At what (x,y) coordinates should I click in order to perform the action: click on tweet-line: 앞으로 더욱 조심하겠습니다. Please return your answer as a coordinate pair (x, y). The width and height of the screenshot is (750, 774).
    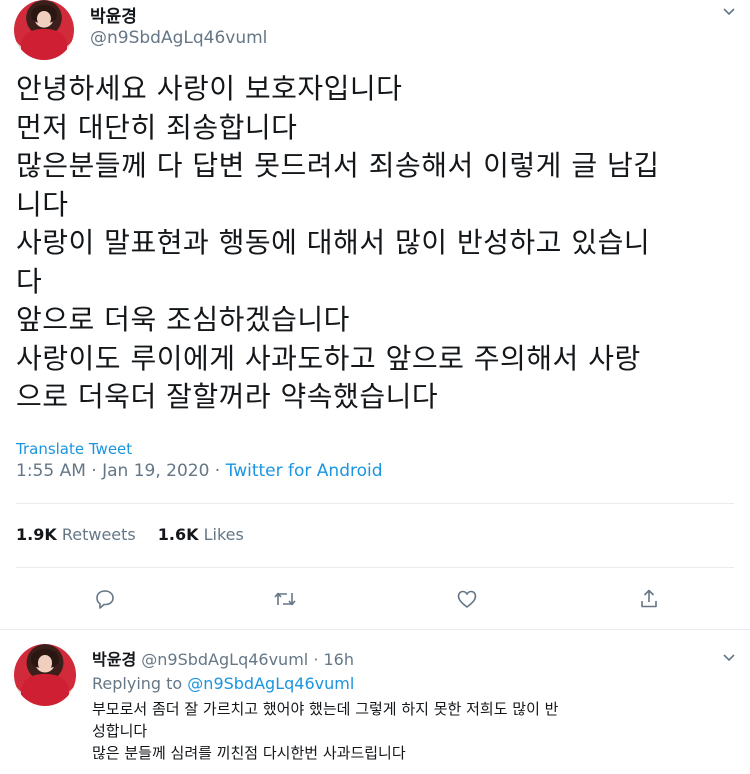
    Looking at the image, I should click on (183, 319).